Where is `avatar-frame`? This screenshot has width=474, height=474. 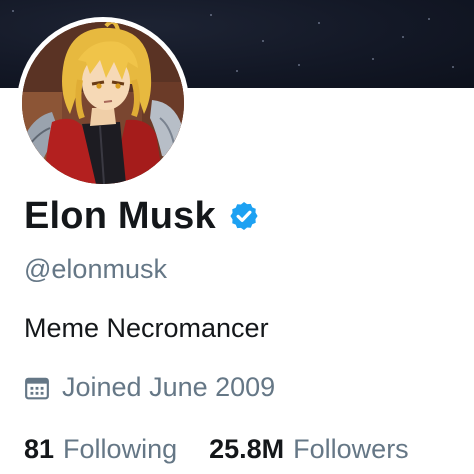 avatar-frame is located at coordinates (103, 103).